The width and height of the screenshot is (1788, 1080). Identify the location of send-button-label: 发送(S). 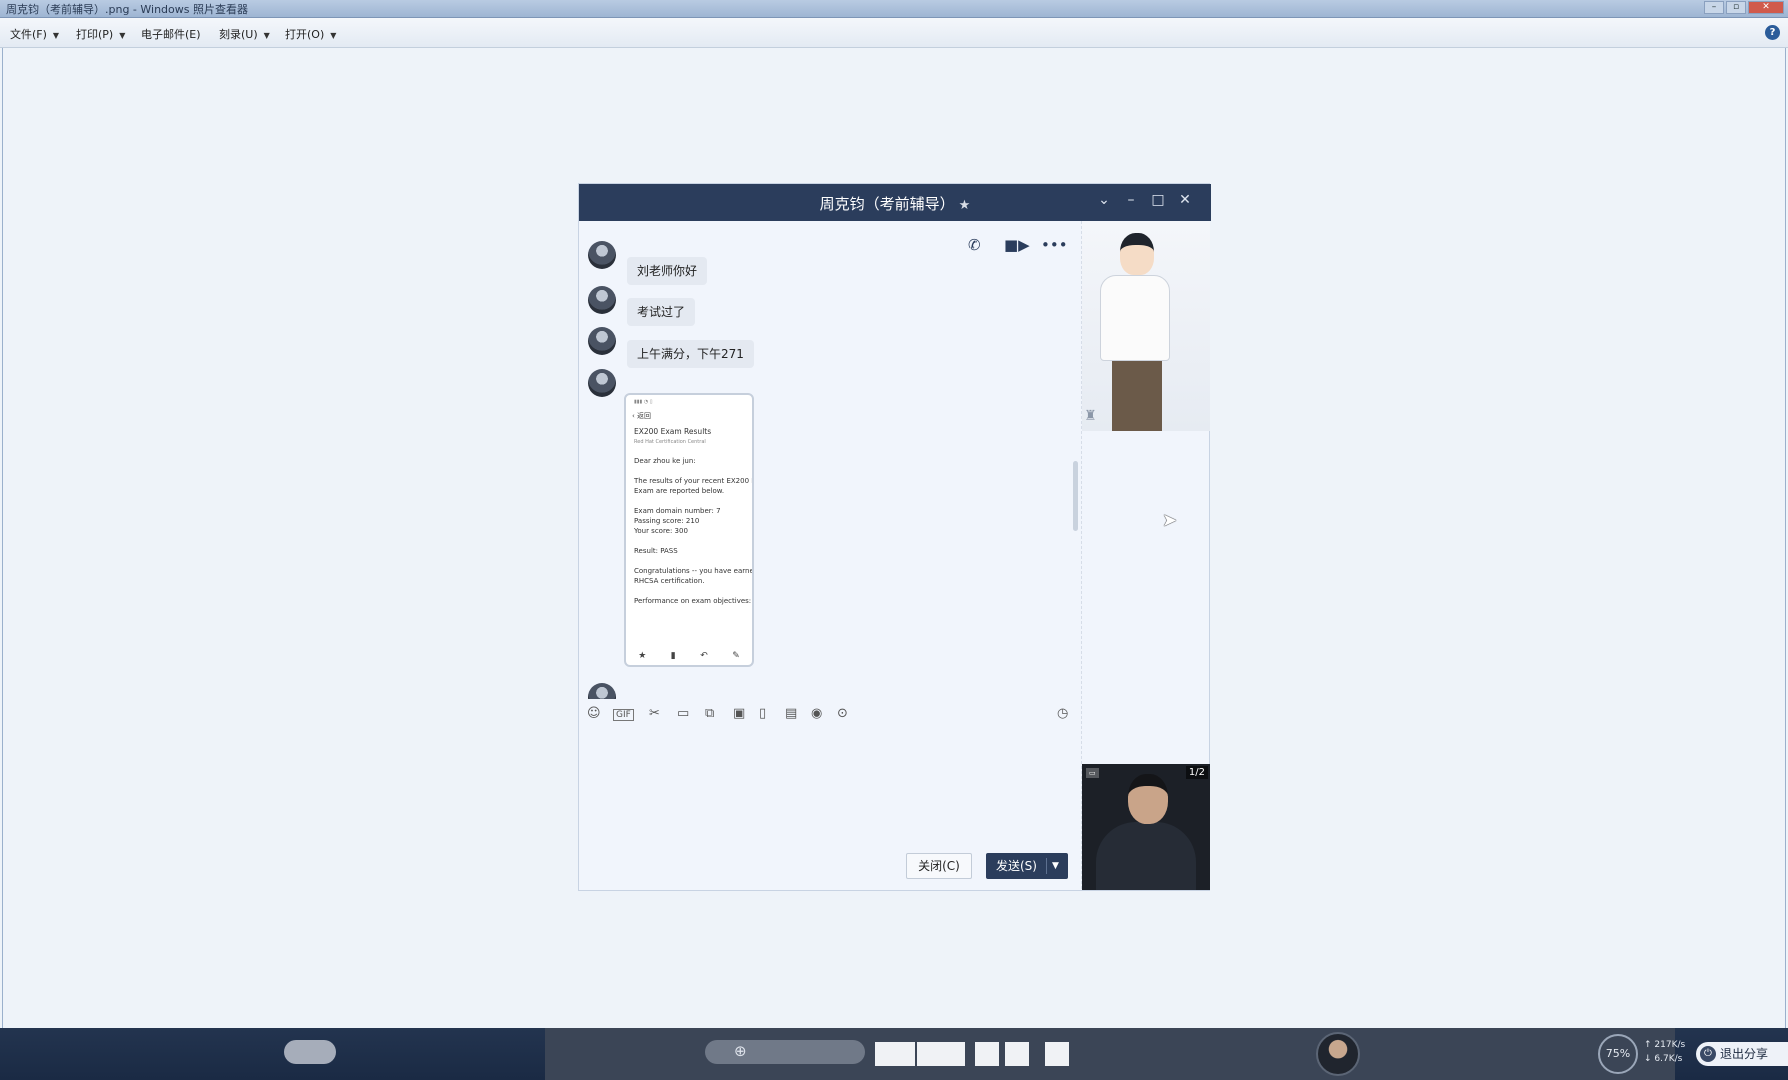
(1016, 866).